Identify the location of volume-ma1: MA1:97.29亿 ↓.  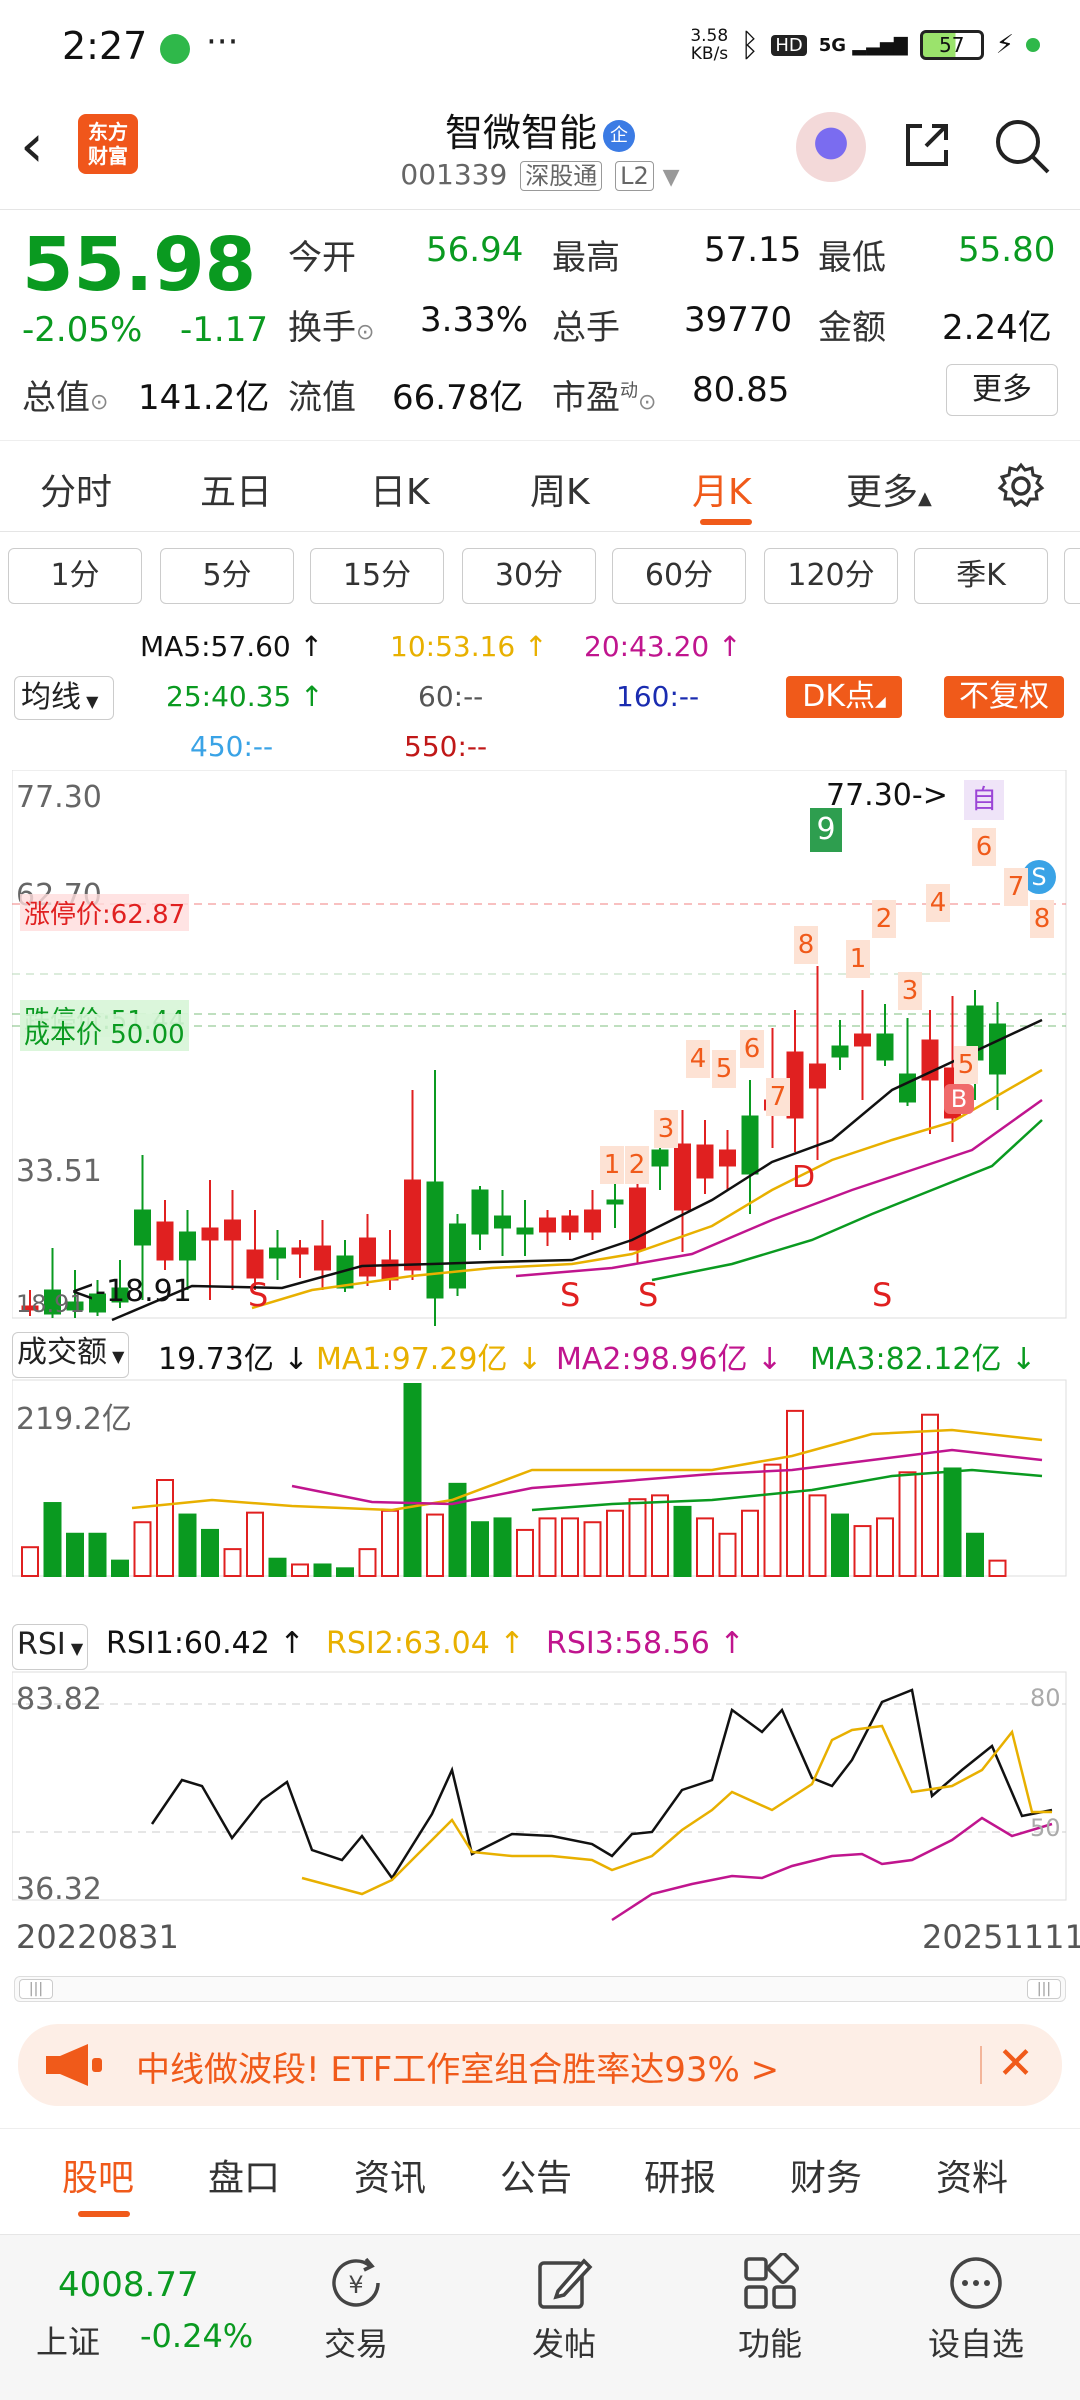
(429, 1359).